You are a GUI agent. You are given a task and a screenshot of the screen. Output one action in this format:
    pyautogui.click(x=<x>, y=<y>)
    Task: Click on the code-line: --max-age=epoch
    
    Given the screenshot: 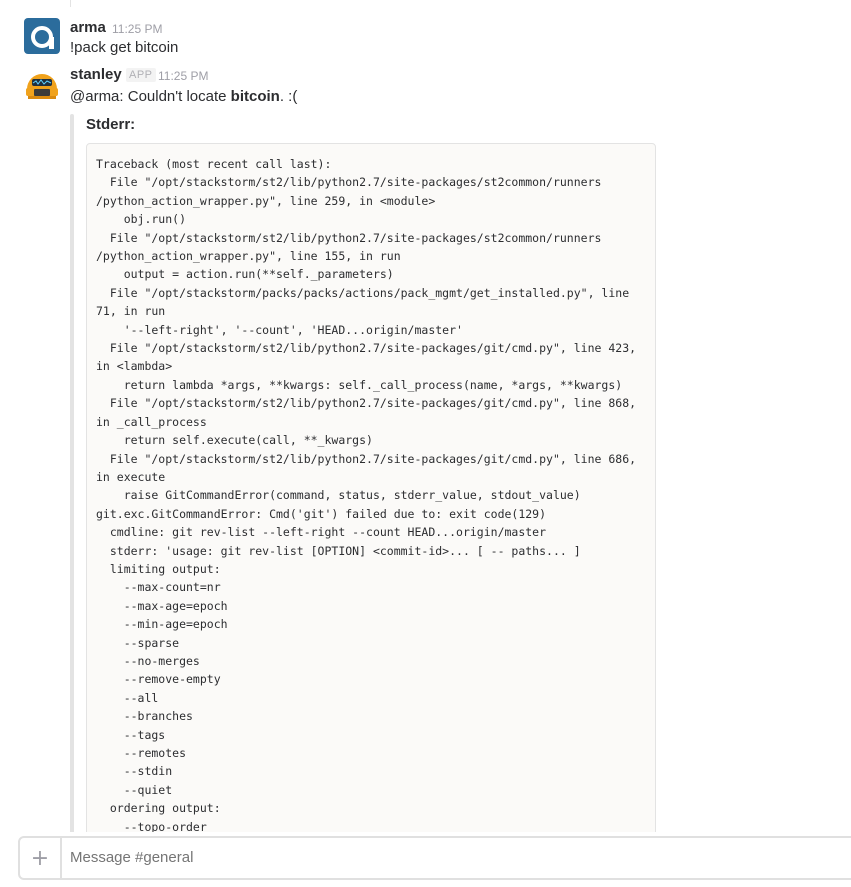 What is the action you would take?
    pyautogui.click(x=162, y=605)
    